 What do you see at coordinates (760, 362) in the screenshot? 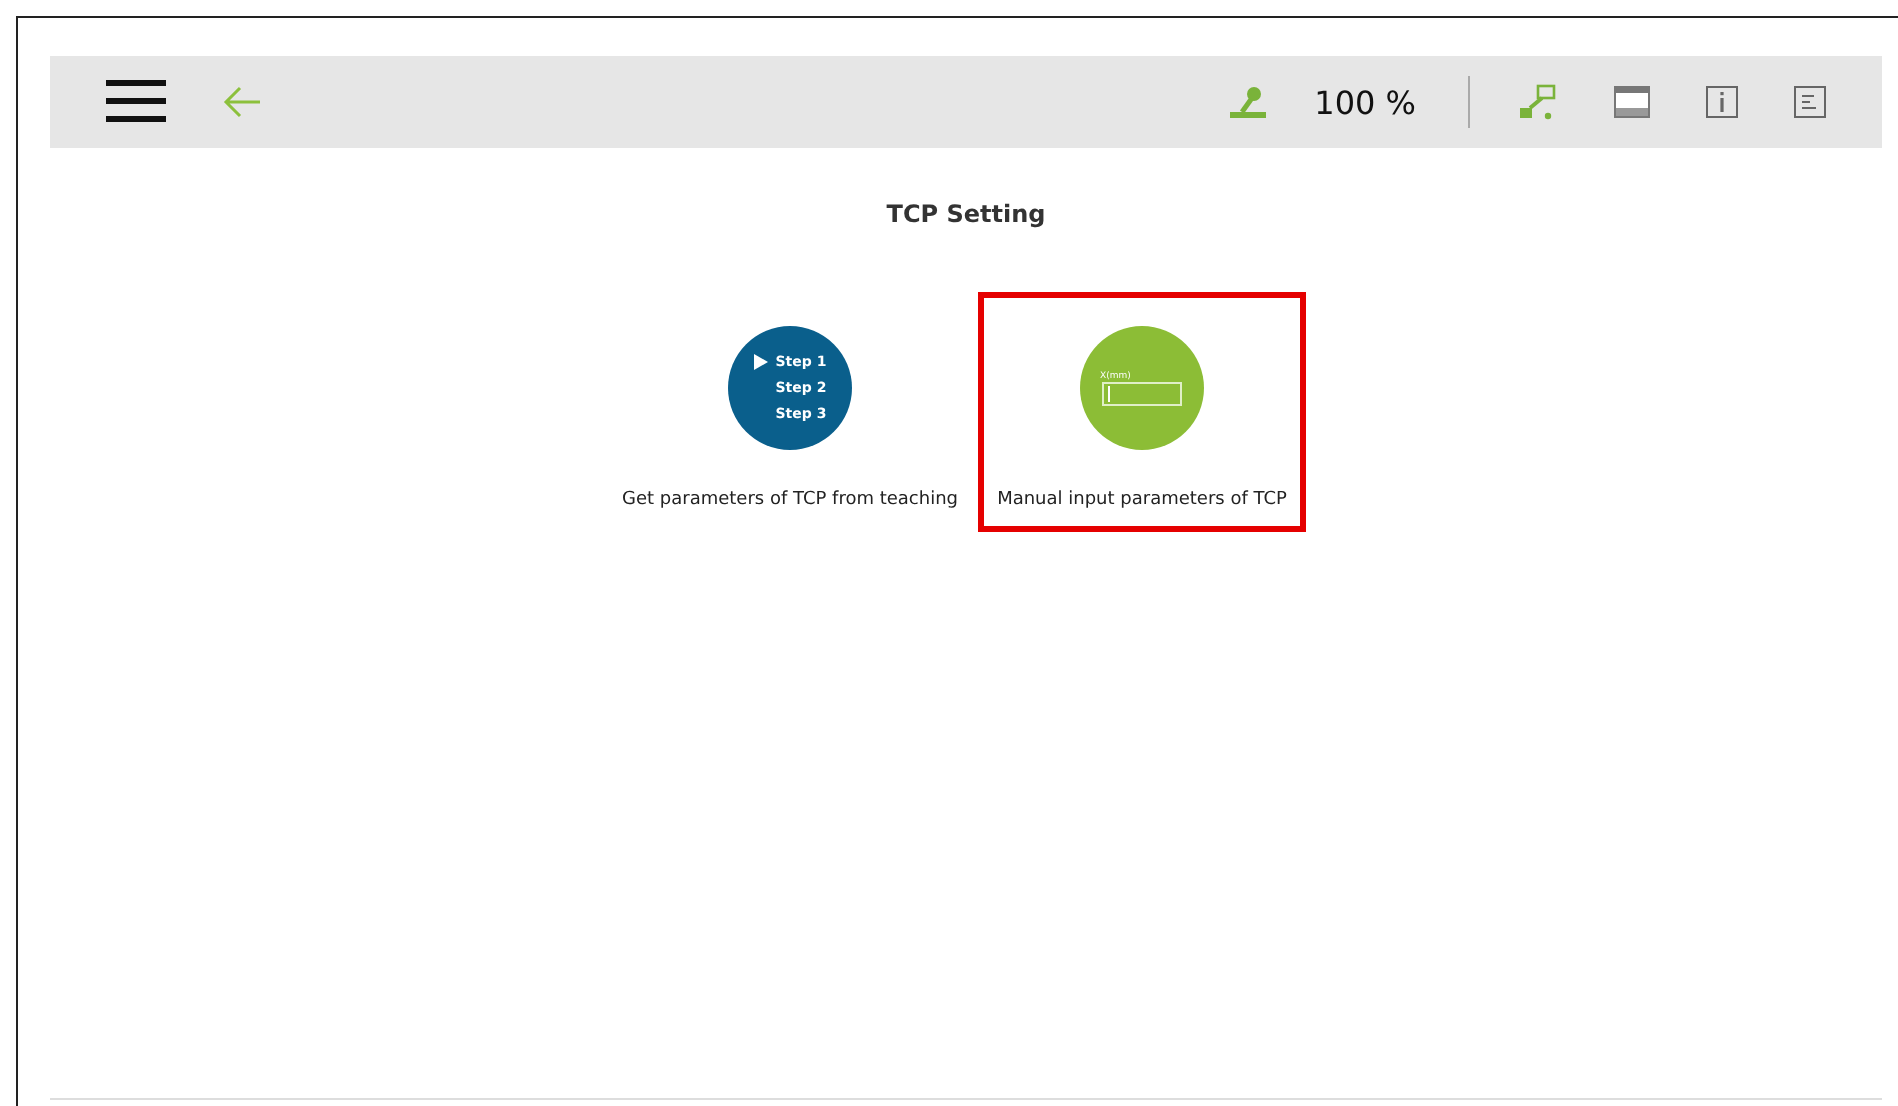
I see `play-icon` at bounding box center [760, 362].